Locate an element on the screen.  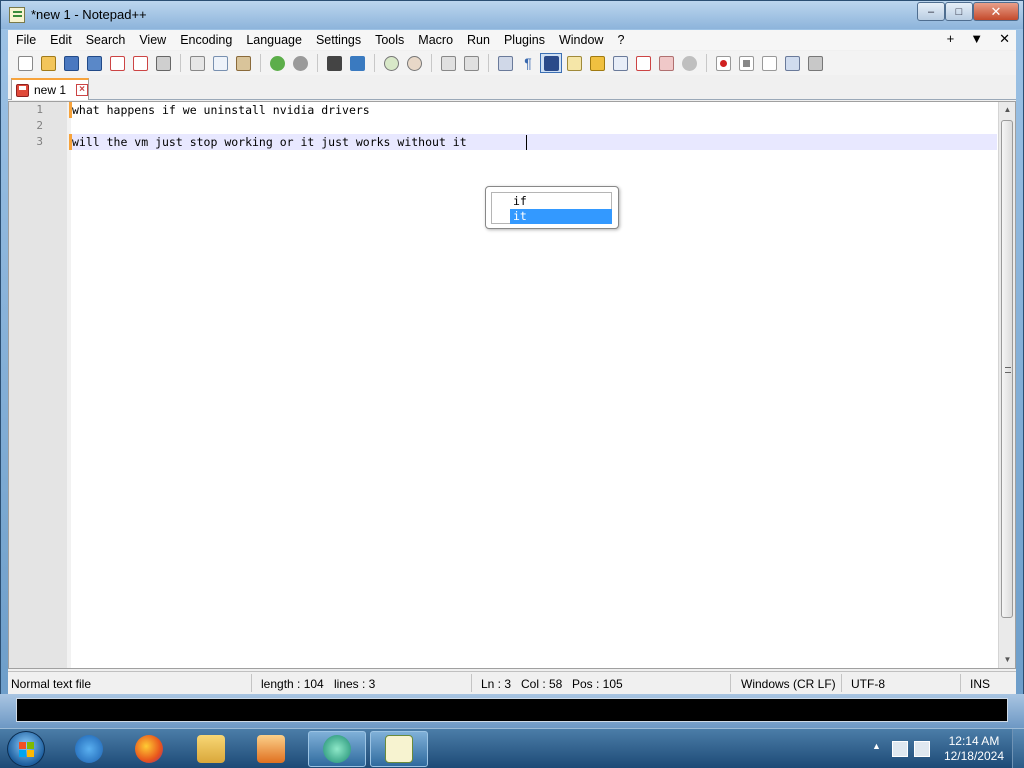
network-icon is located at coordinates (900, 749).